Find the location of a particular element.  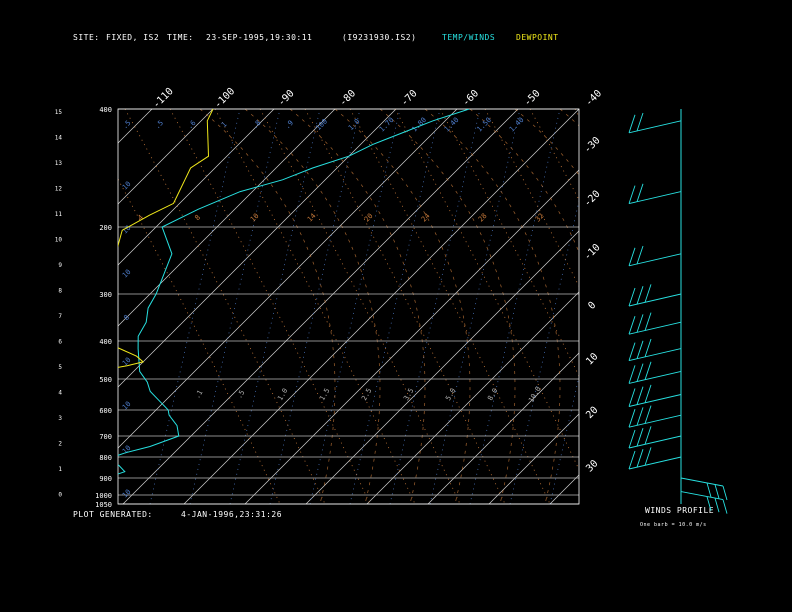

top-temperature-label: -90 is located at coordinates (286, 98).